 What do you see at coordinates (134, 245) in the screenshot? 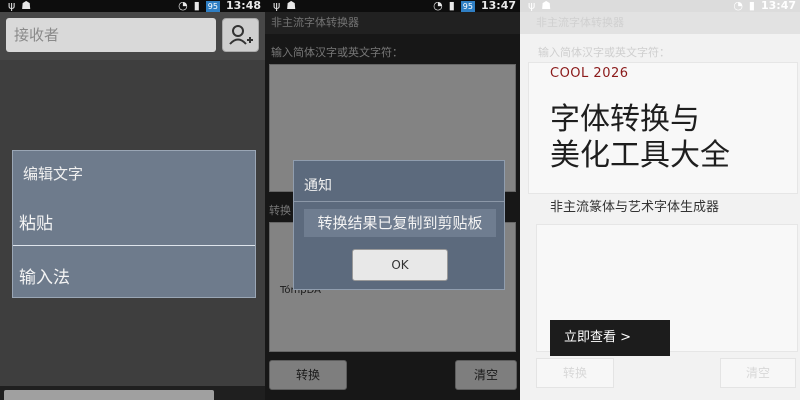
I see `menu-divider` at bounding box center [134, 245].